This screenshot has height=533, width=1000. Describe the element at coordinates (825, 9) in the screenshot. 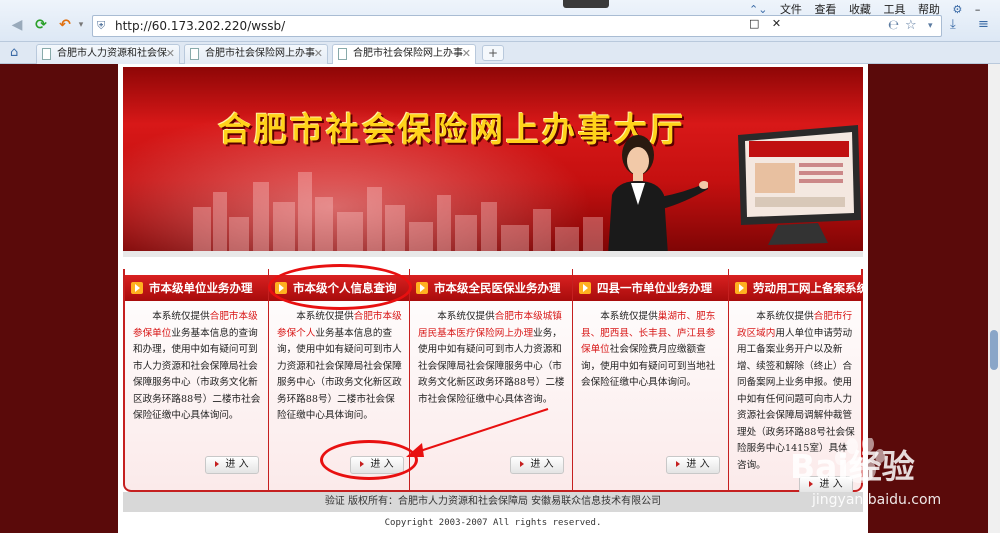

I see `menu-item-view: 查看` at that location.